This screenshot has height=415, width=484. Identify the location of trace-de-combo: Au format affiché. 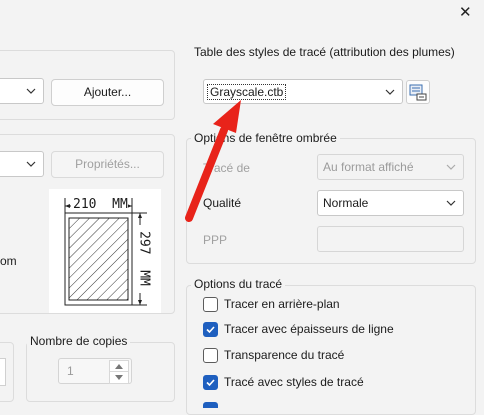
(390, 167).